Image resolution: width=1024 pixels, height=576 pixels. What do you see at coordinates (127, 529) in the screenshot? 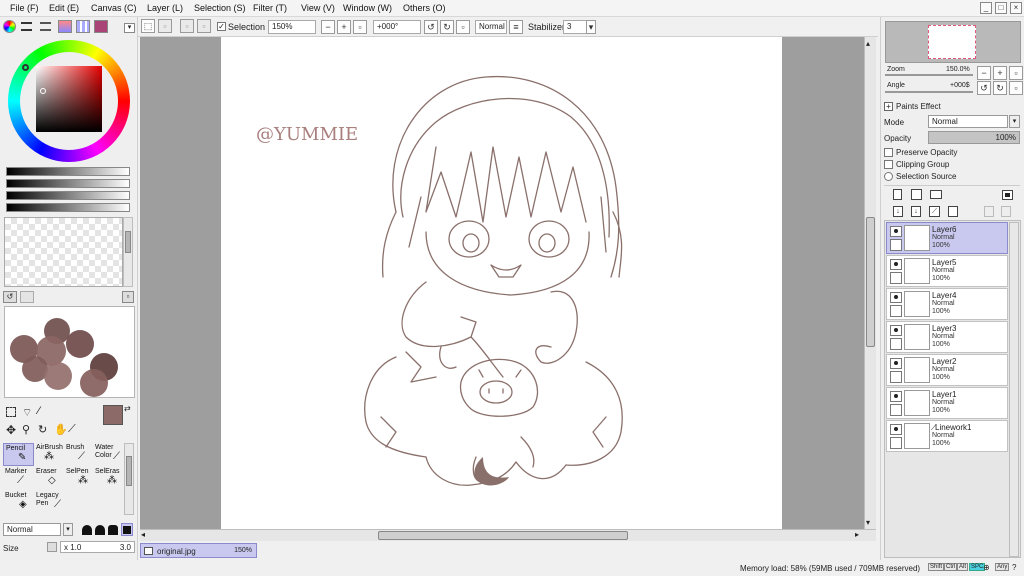
I see `edge-square-icon` at bounding box center [127, 529].